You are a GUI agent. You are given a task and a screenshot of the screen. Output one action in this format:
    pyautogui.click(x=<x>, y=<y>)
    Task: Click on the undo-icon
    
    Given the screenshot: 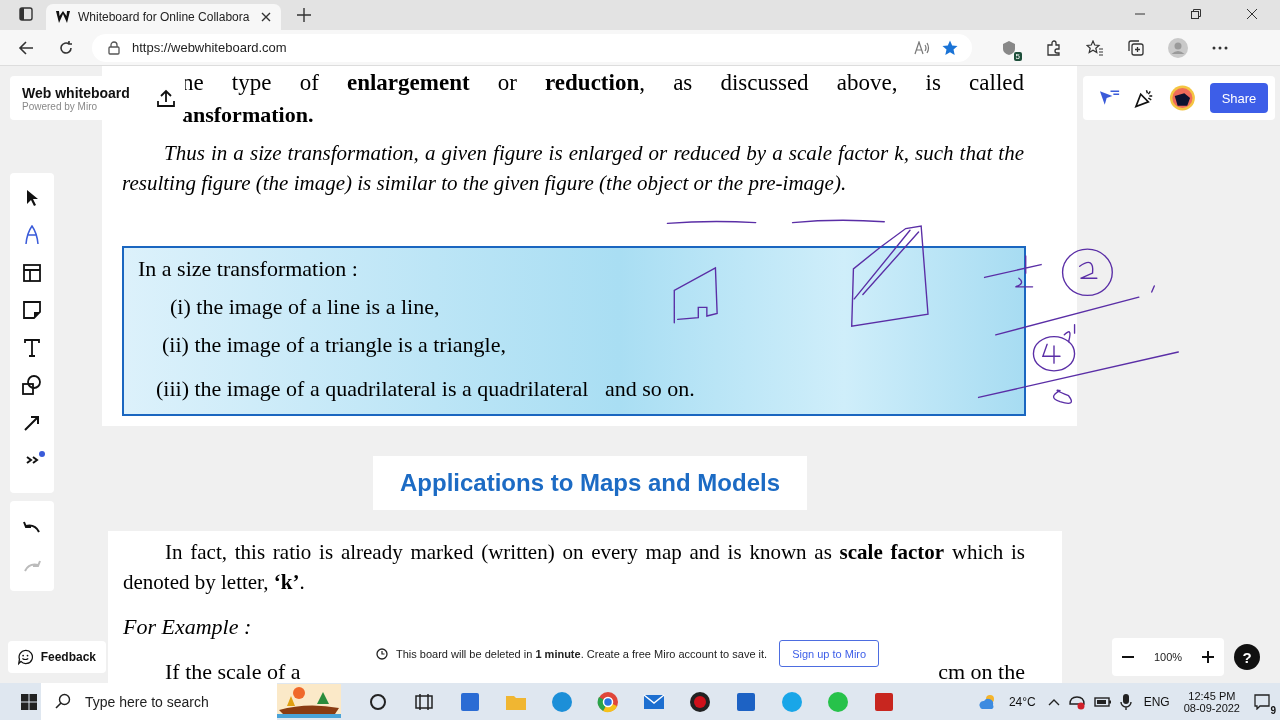 What is the action you would take?
    pyautogui.click(x=32, y=526)
    